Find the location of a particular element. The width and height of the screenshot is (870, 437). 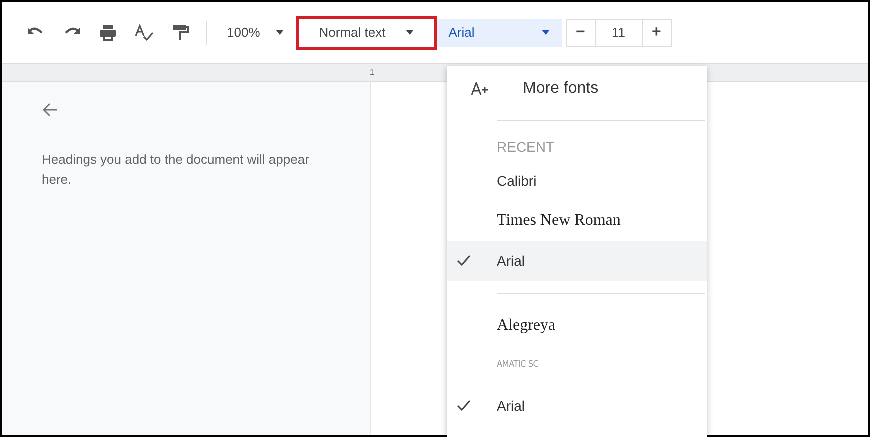

font-item: Alegreya is located at coordinates (577, 326).